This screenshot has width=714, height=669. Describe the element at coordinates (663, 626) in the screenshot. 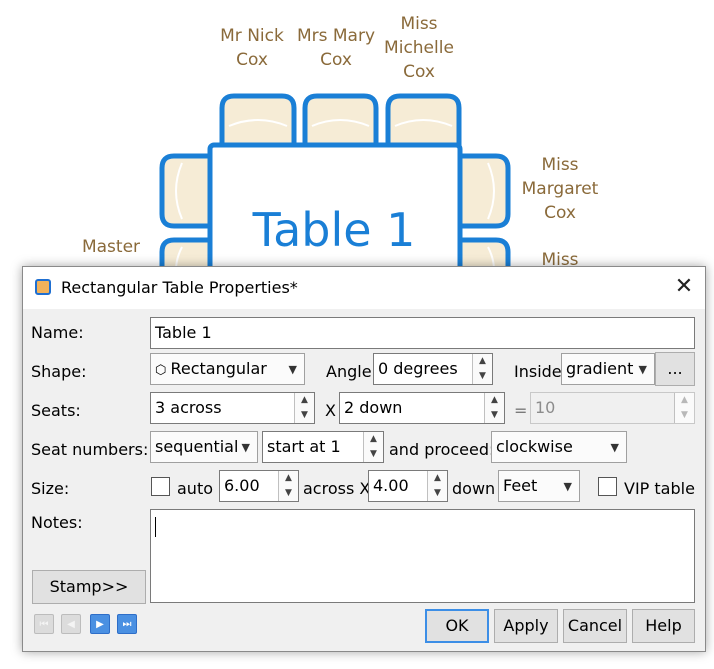

I see `help-button: Help` at that location.